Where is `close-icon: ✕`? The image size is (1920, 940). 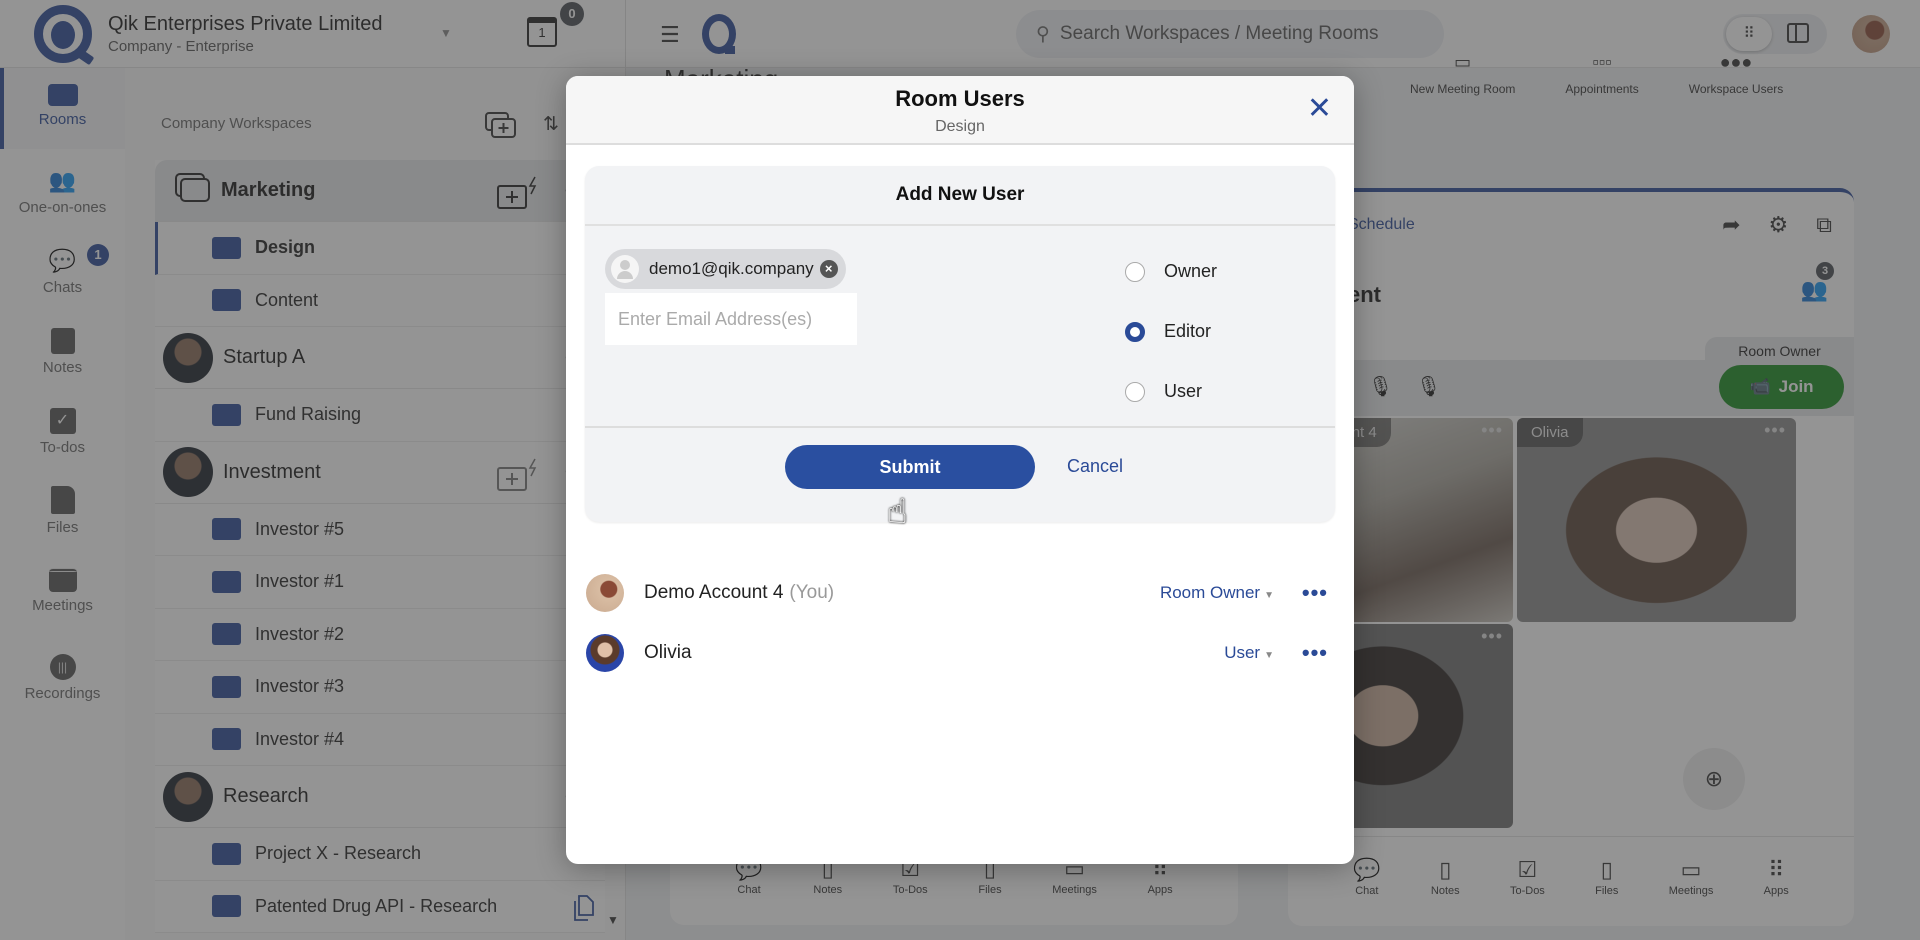
close-icon: ✕ is located at coordinates (1319, 109).